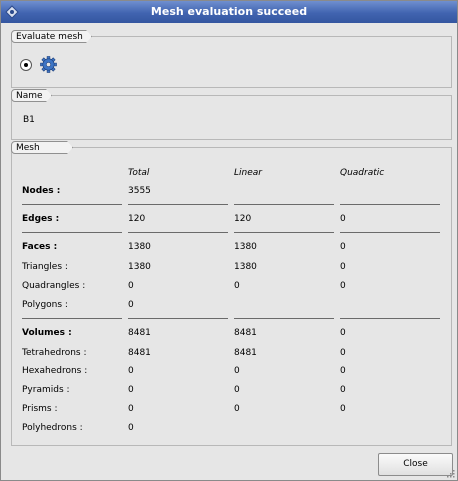 This screenshot has height=481, width=458. I want to click on name-tab: Name, so click(31, 95).